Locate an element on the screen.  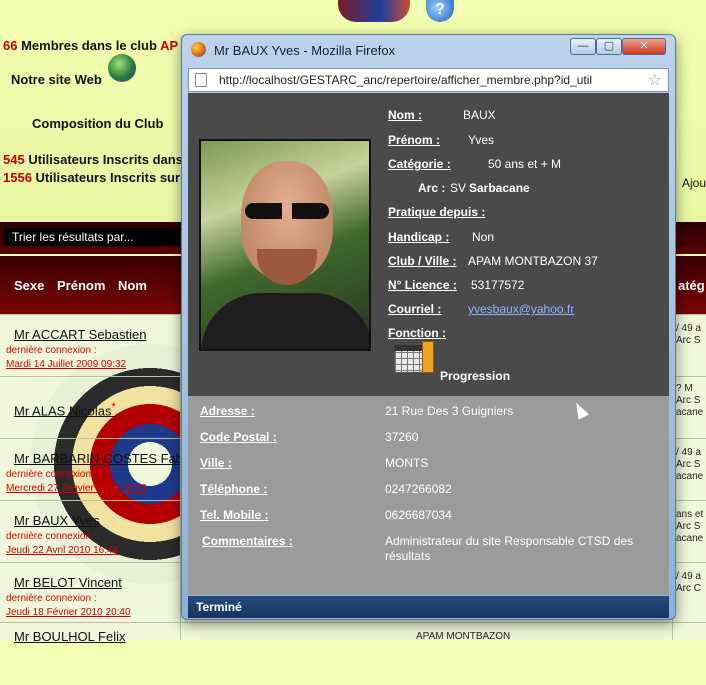
field-value-categorie: 50 ans et + M is located at coordinates (525, 164).